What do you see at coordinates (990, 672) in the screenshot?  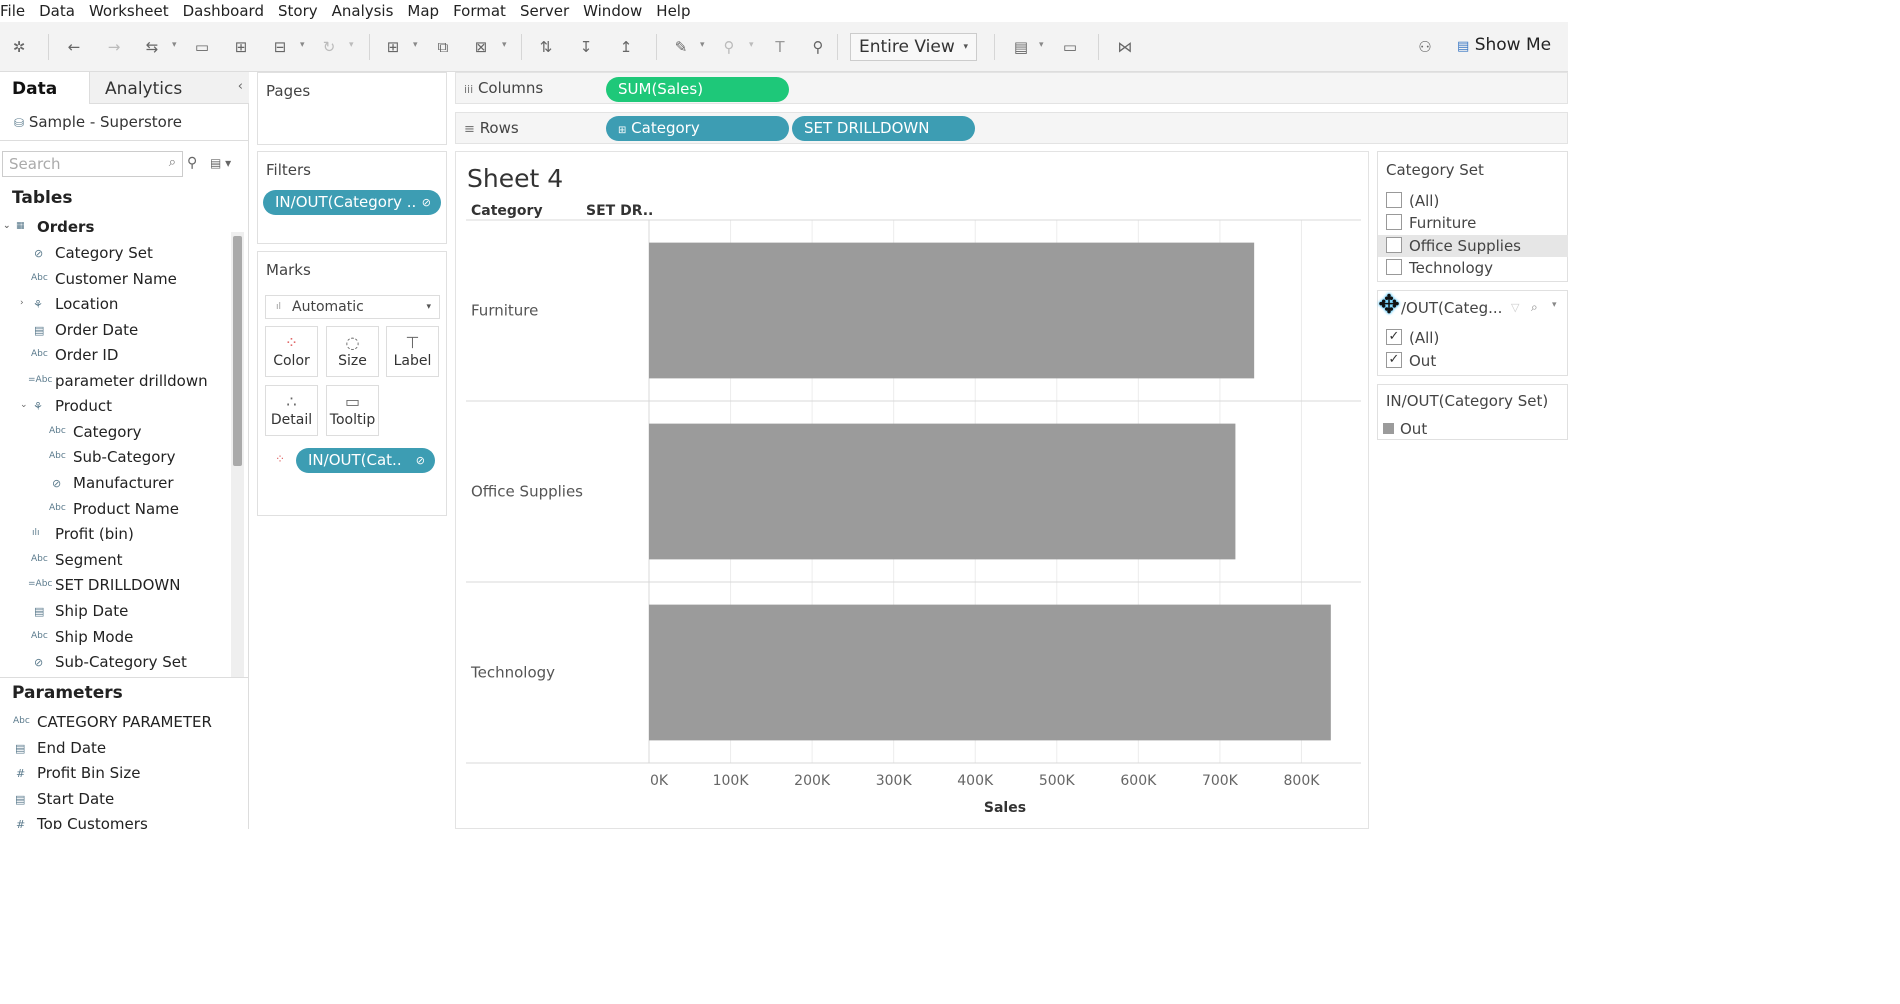 I see `bar-technology` at bounding box center [990, 672].